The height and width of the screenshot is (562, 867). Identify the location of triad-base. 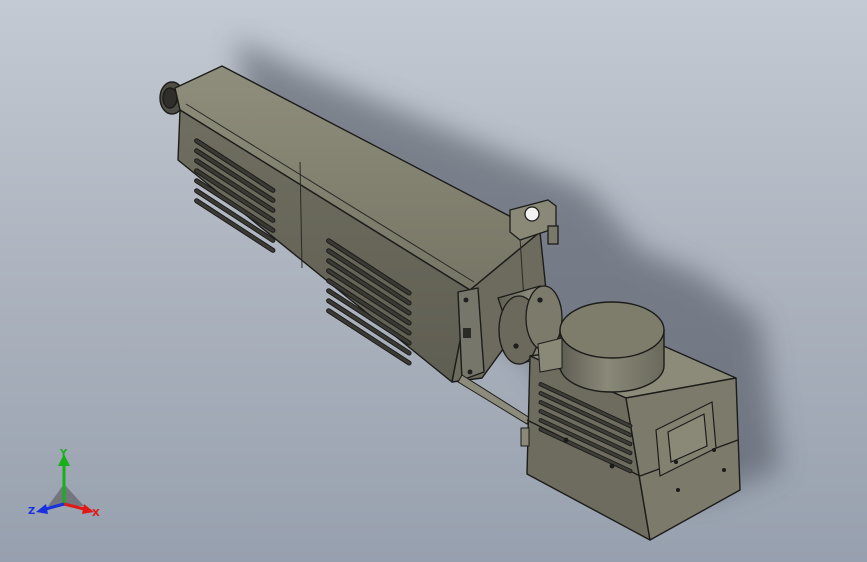
(66, 495).